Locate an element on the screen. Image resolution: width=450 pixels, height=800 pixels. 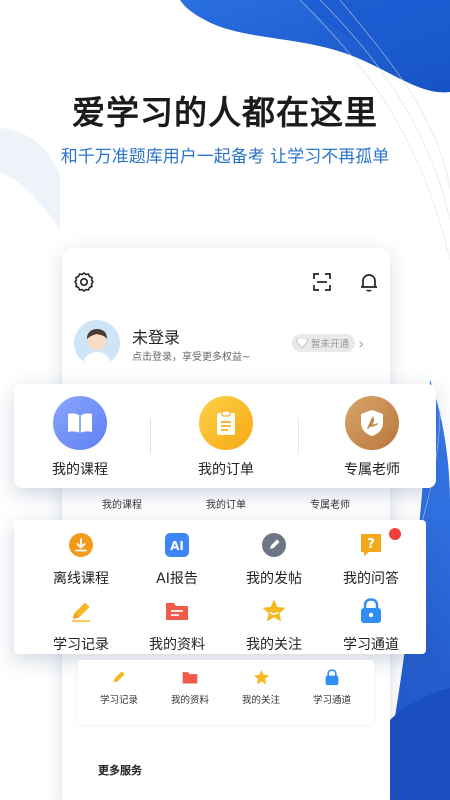
offline-courses-button: 离线课程 is located at coordinates (80, 562).